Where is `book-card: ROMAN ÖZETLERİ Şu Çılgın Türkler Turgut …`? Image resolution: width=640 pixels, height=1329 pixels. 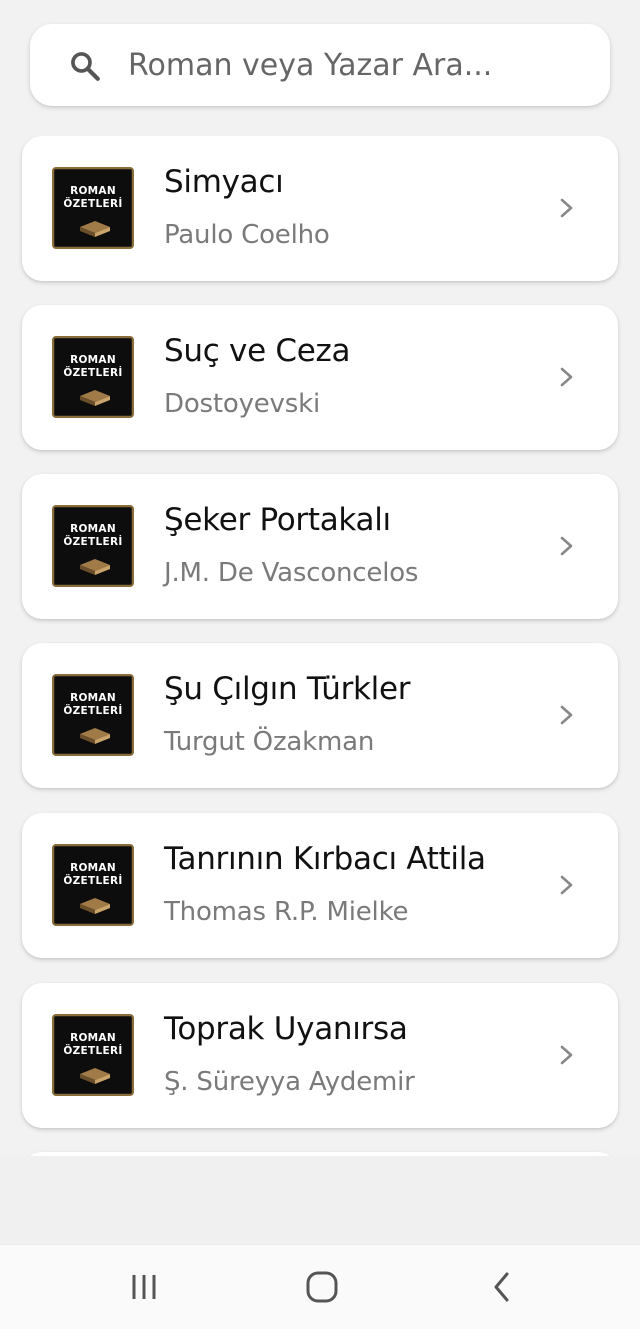 book-card: ROMAN ÖZETLERİ Şu Çılgın Türkler Turgut … is located at coordinates (320, 715).